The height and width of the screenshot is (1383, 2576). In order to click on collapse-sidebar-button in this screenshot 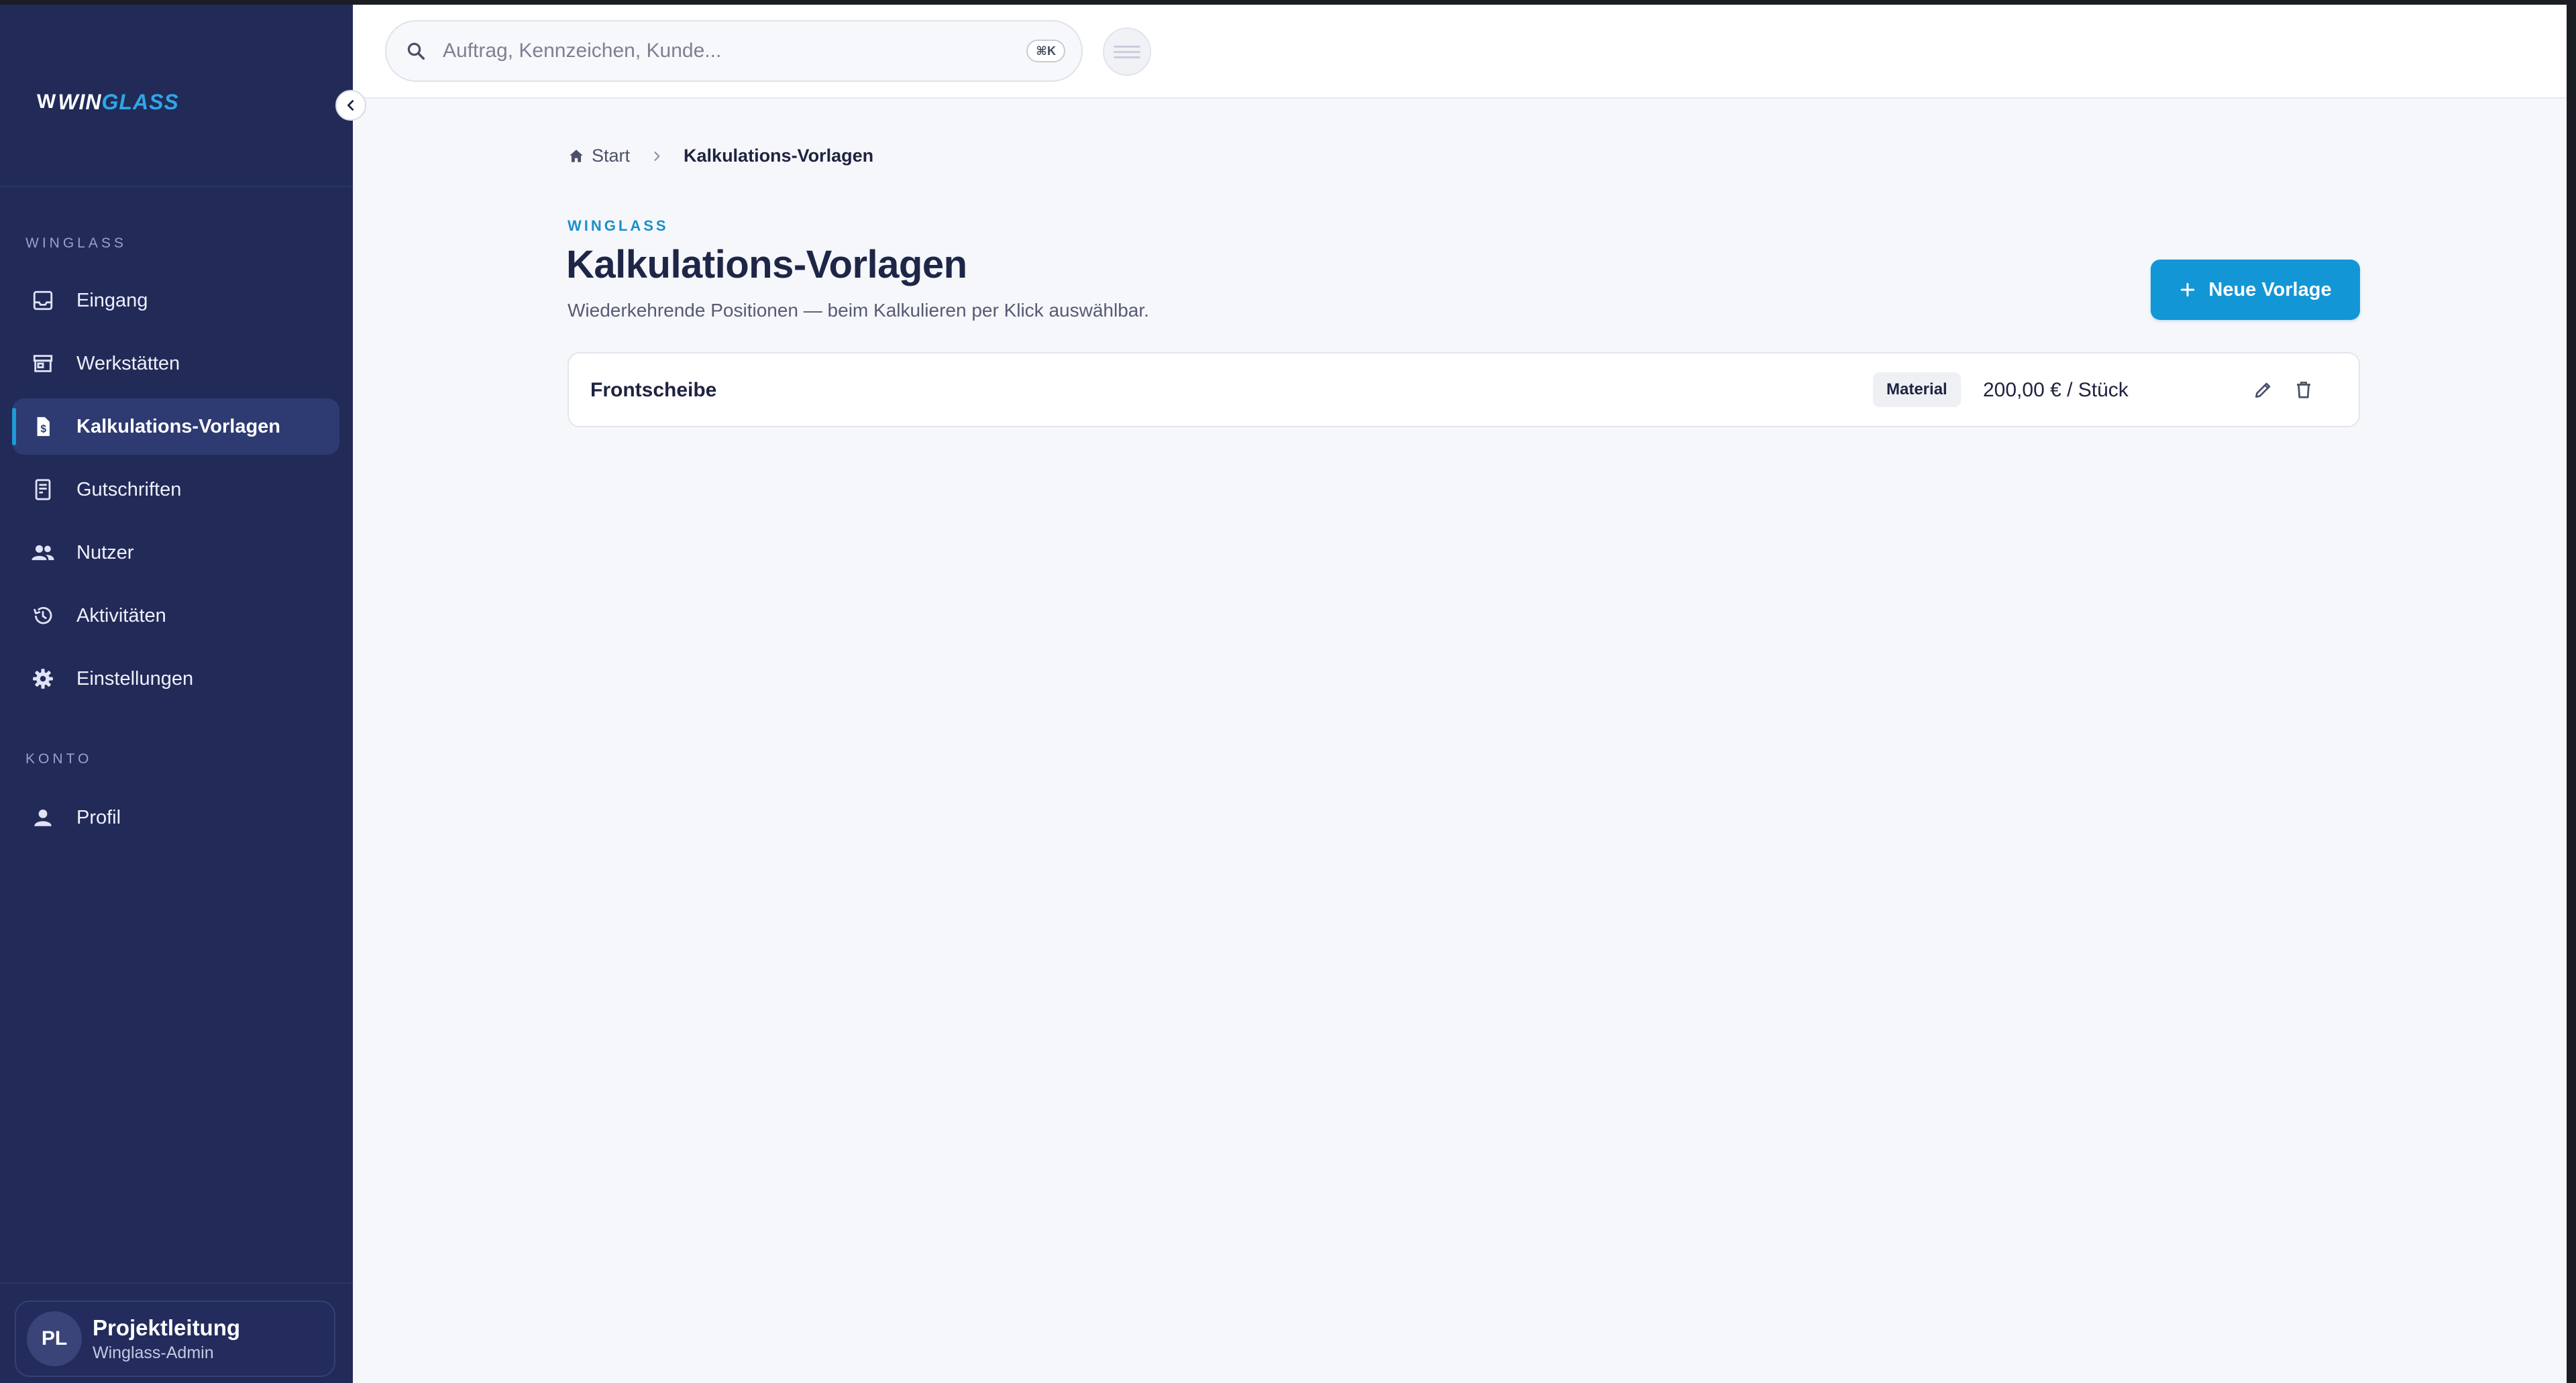, I will do `click(350, 105)`.